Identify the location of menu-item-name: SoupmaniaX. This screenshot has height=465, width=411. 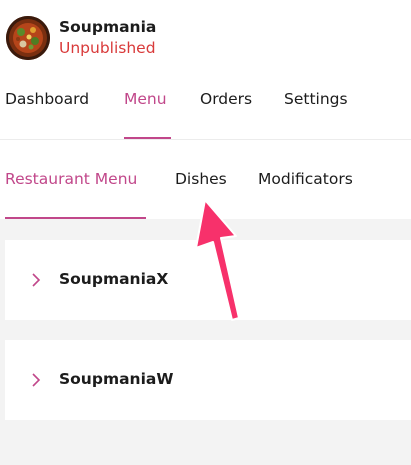
(114, 279).